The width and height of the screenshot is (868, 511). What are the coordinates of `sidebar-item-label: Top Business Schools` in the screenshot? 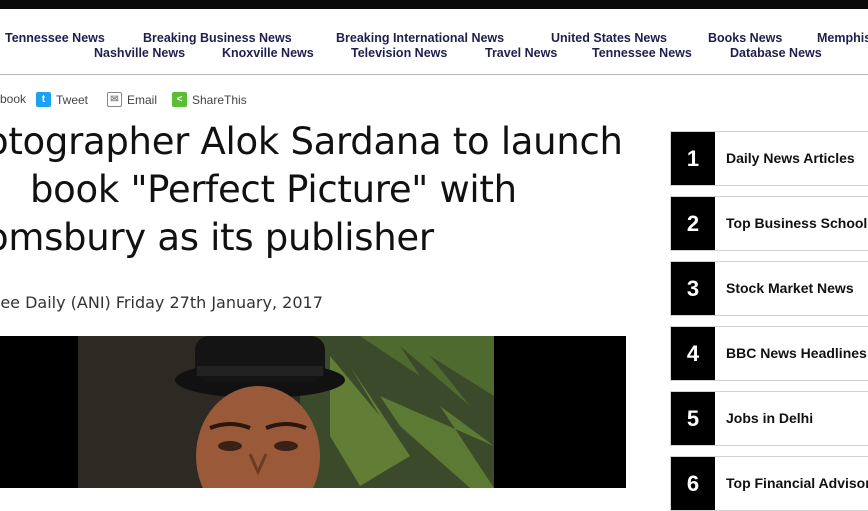 It's located at (797, 223).